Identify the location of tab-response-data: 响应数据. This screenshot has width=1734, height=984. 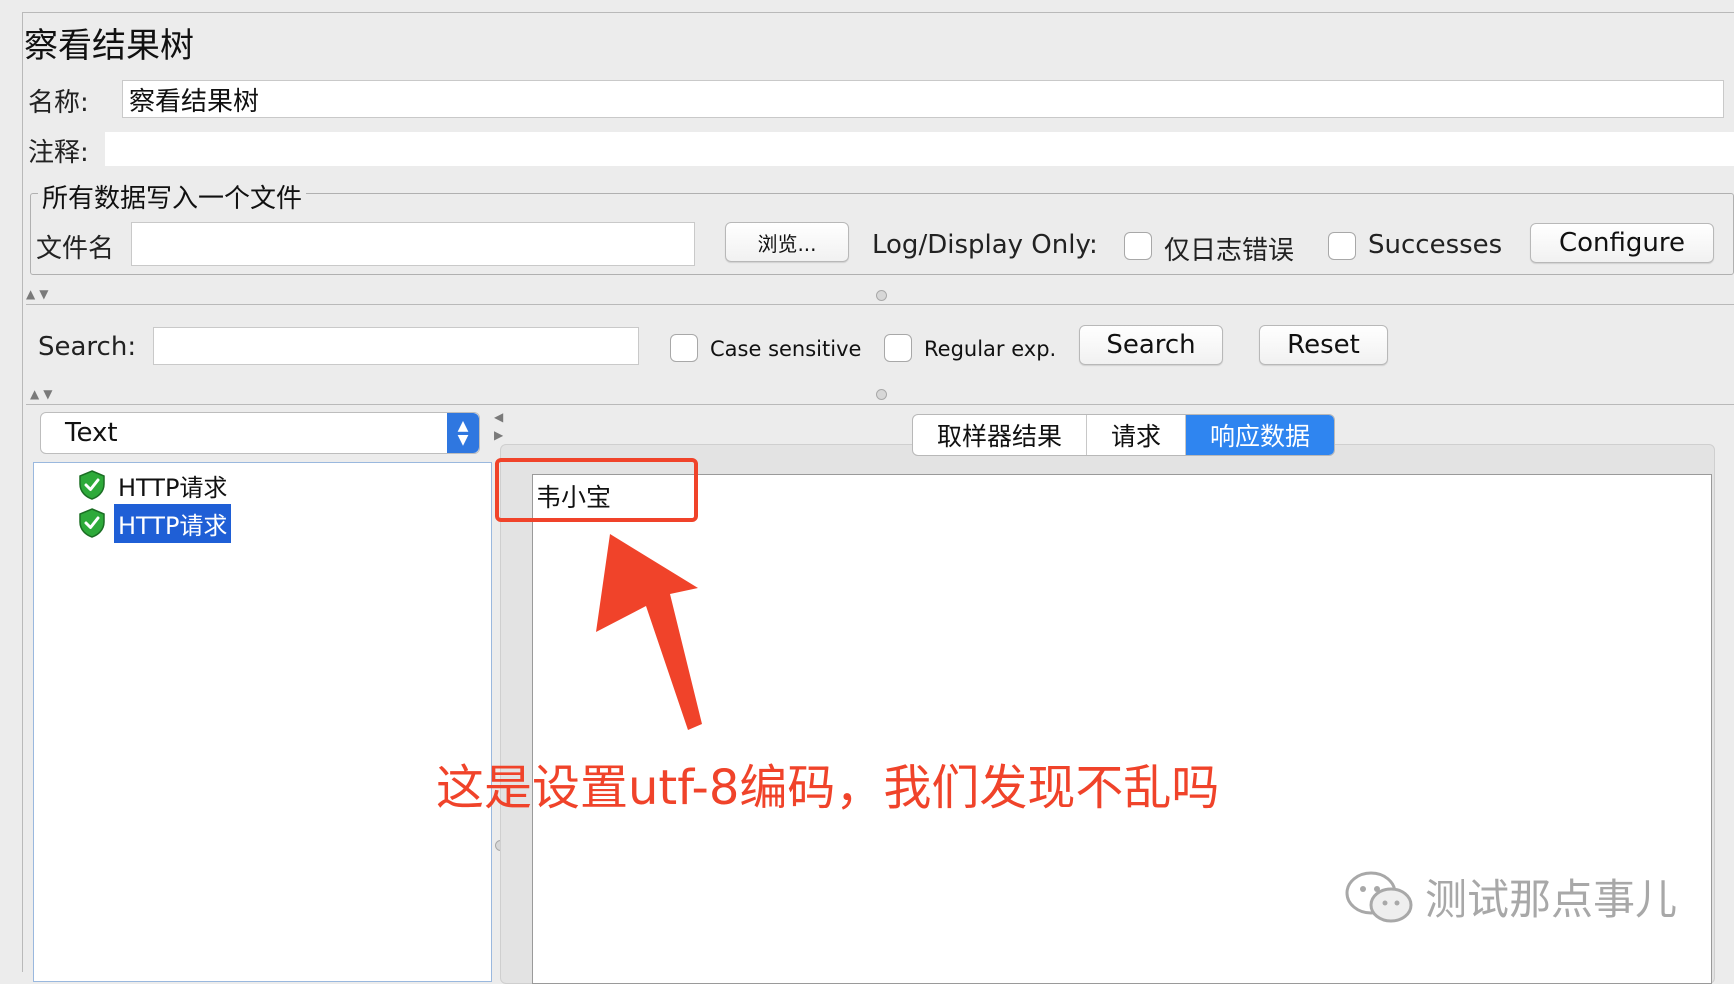
(1260, 435).